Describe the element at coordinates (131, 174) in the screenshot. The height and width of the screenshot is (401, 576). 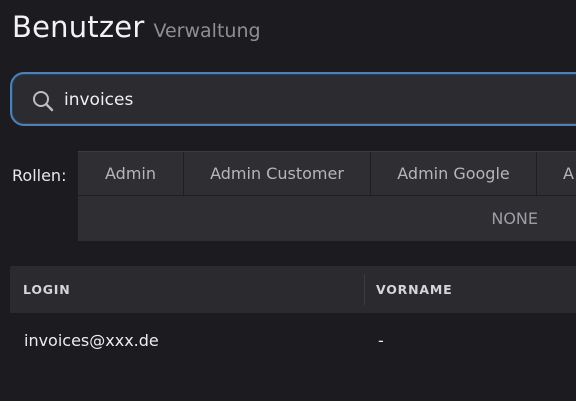
I see `role-tab-admin: Admin` at that location.